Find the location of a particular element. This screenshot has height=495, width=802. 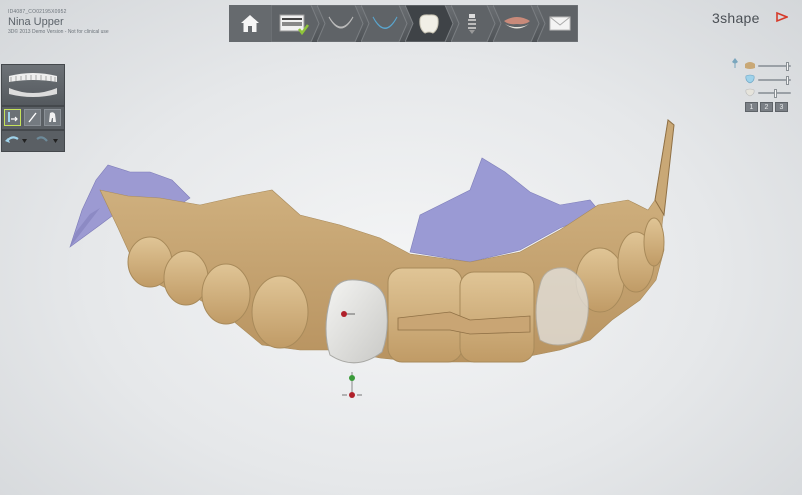

crown-restoration is located at coordinates (356, 321).